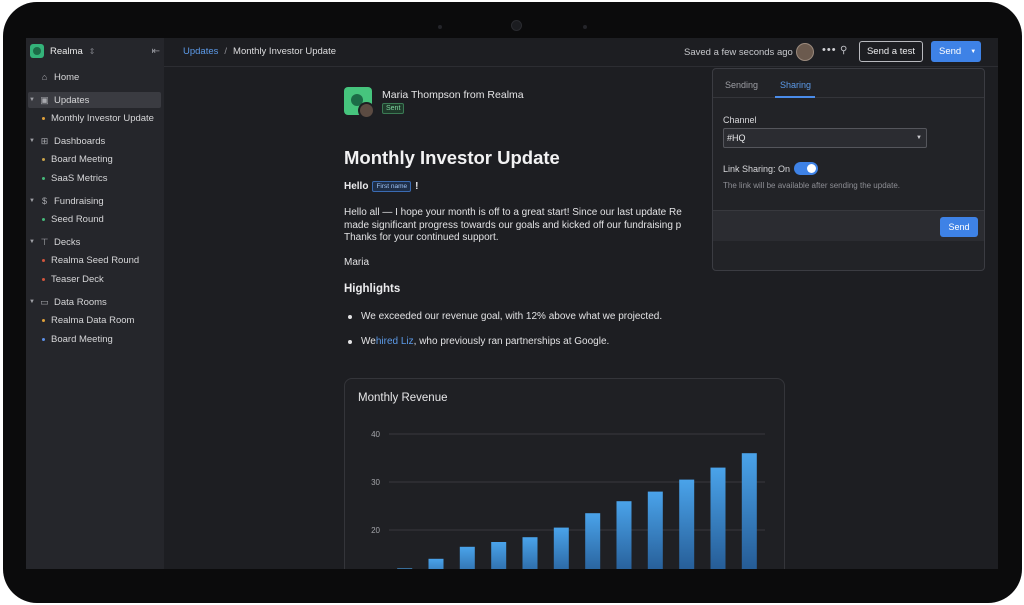 Image resolution: width=1024 pixels, height=605 pixels. What do you see at coordinates (37, 51) in the screenshot?
I see `workspace-logo` at bounding box center [37, 51].